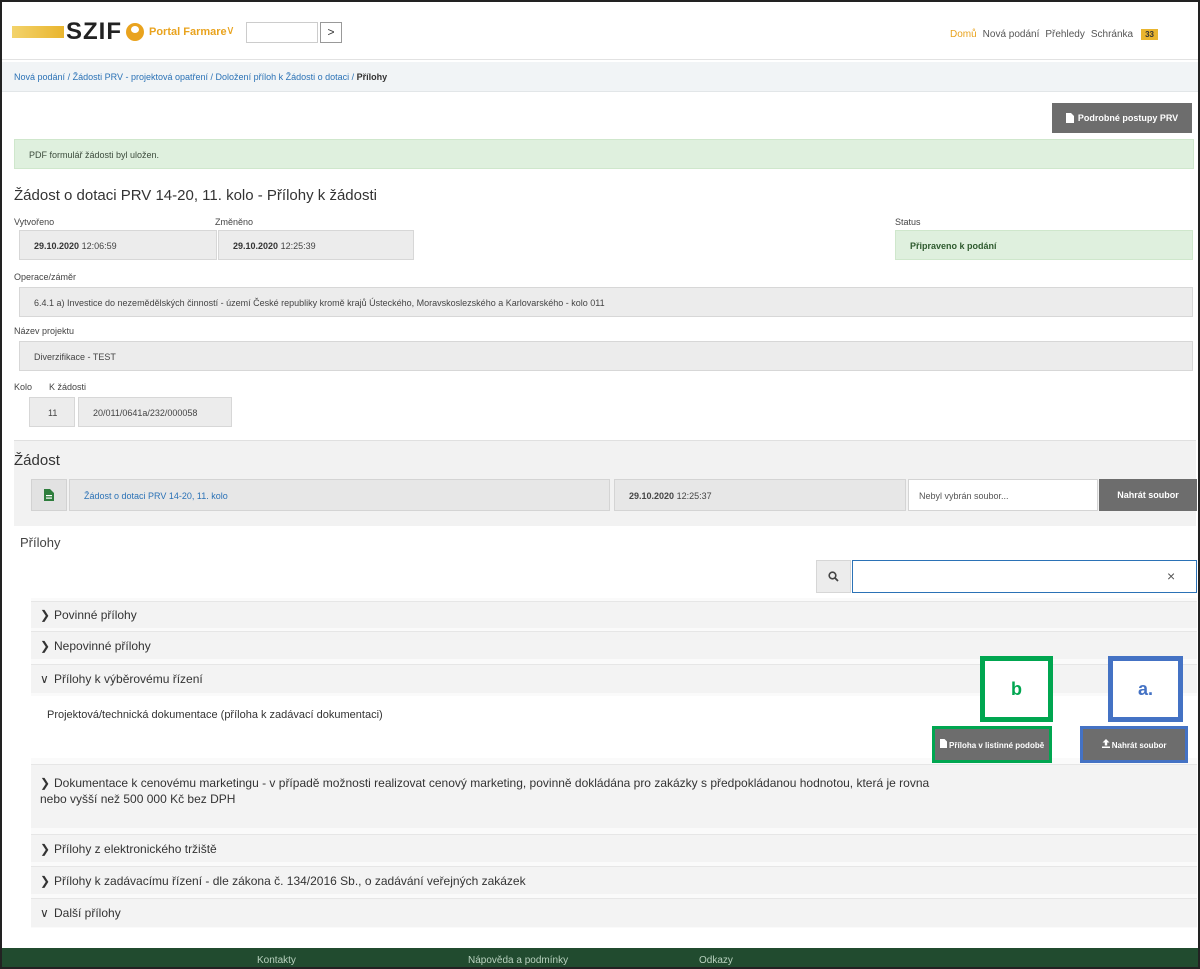 The image size is (1200, 969). Describe the element at coordinates (1064, 34) in the screenshot. I see `nav-overviews: Přehledy` at that location.